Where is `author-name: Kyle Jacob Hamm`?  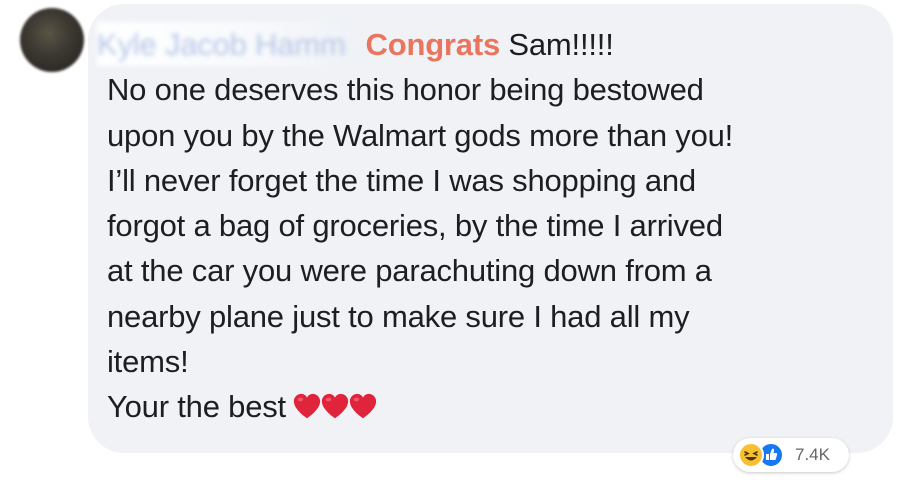
author-name: Kyle Jacob Hamm is located at coordinates (228, 44).